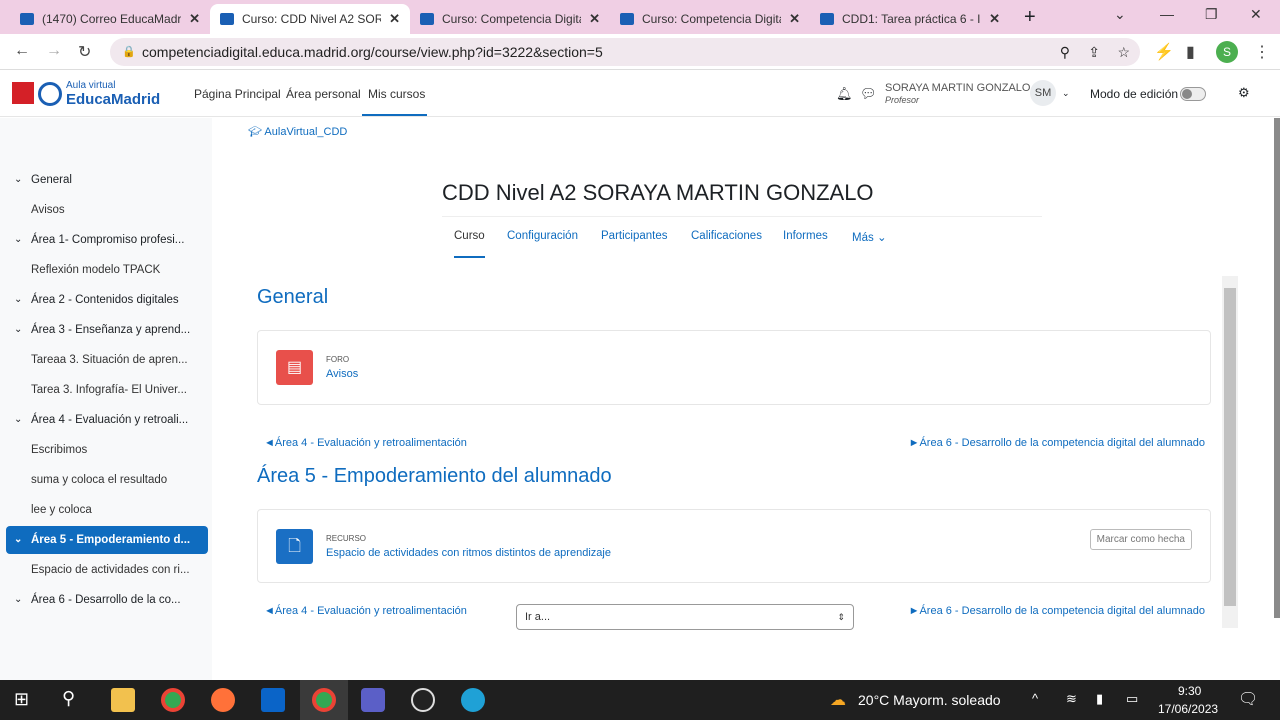  Describe the element at coordinates (107, 180) in the screenshot. I see `sidebar-item: ⌄ General` at that location.